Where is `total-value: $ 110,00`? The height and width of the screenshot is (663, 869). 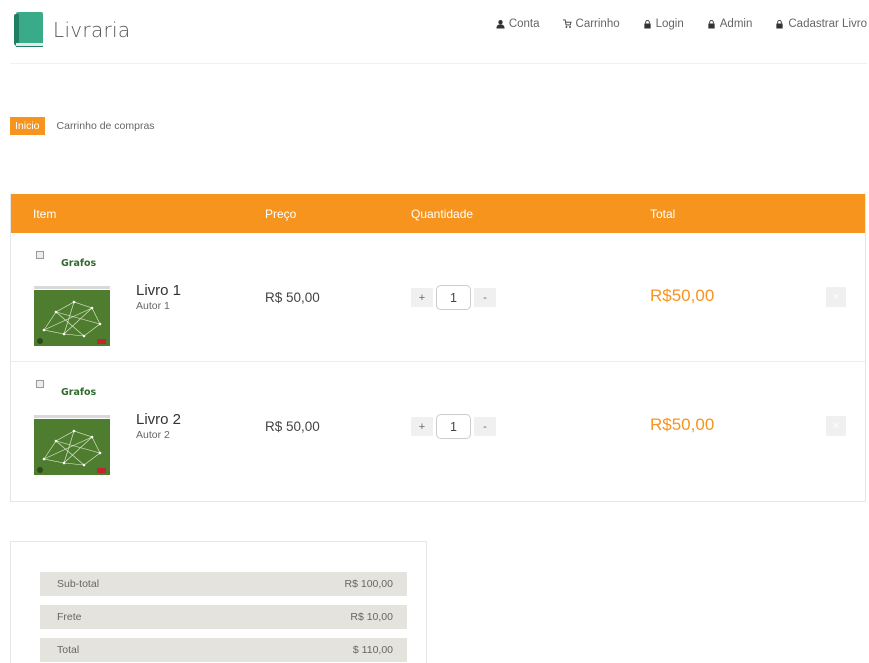
total-value: $ 110,00 is located at coordinates (372, 650).